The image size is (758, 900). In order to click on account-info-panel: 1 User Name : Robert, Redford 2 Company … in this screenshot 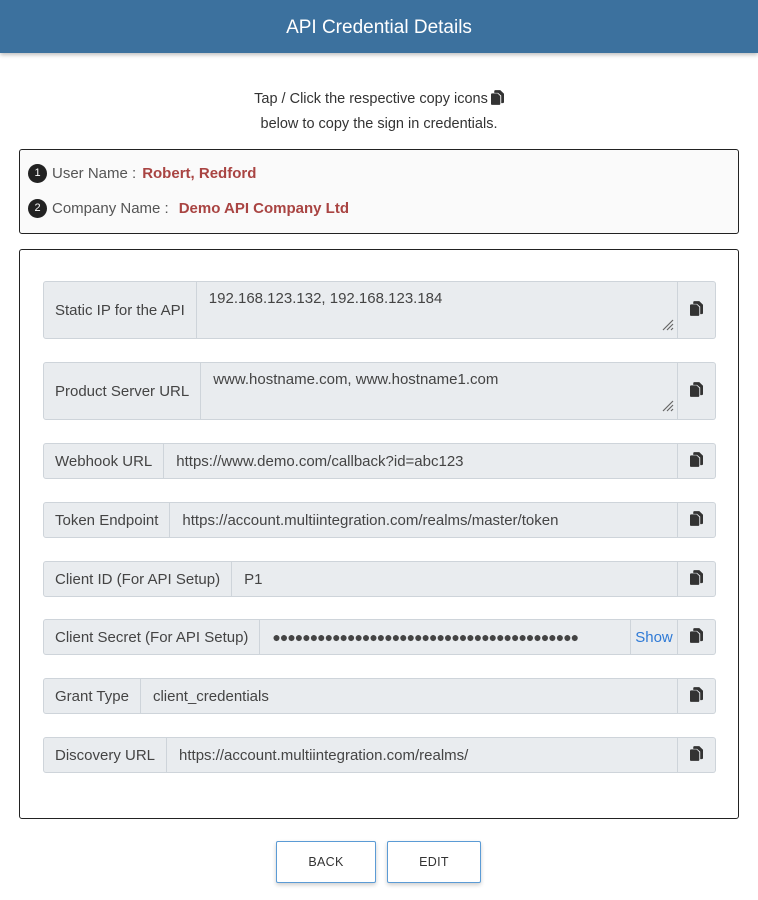, I will do `click(379, 191)`.